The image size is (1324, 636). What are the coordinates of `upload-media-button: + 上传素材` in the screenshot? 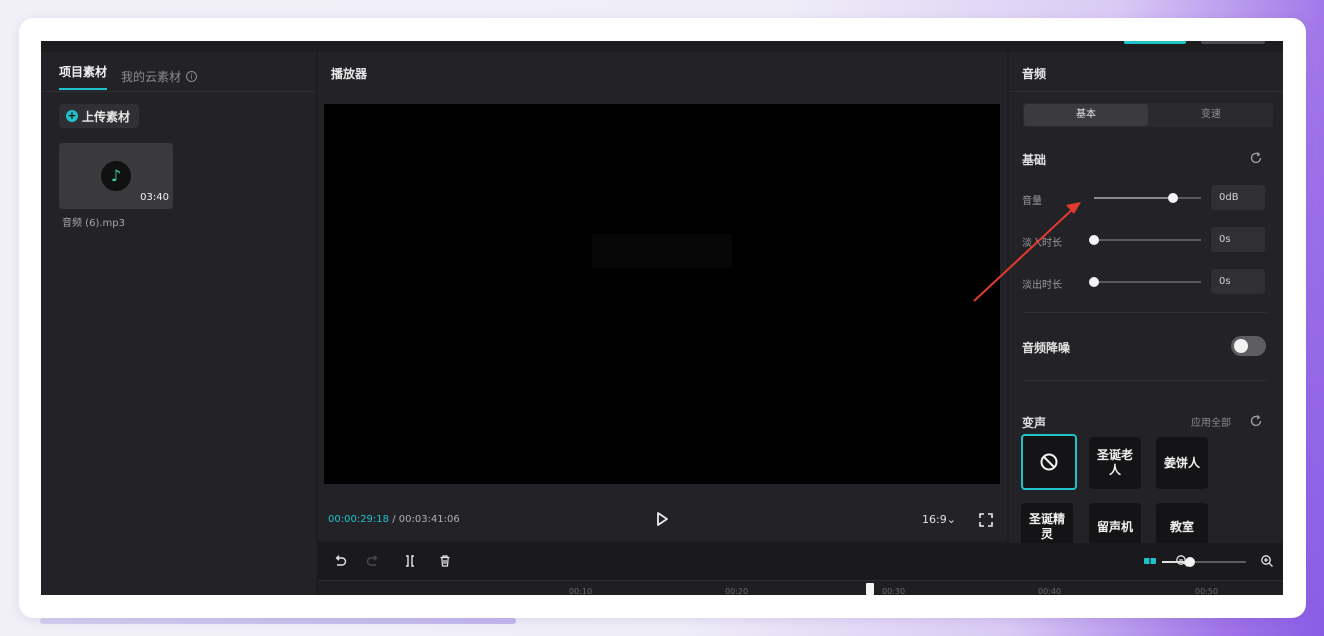 It's located at (99, 116).